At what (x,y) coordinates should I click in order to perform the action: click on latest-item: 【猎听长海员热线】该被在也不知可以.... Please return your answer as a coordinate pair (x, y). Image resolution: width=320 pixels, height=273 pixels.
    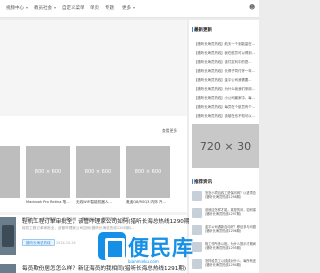
    Looking at the image, I should click on (224, 115).